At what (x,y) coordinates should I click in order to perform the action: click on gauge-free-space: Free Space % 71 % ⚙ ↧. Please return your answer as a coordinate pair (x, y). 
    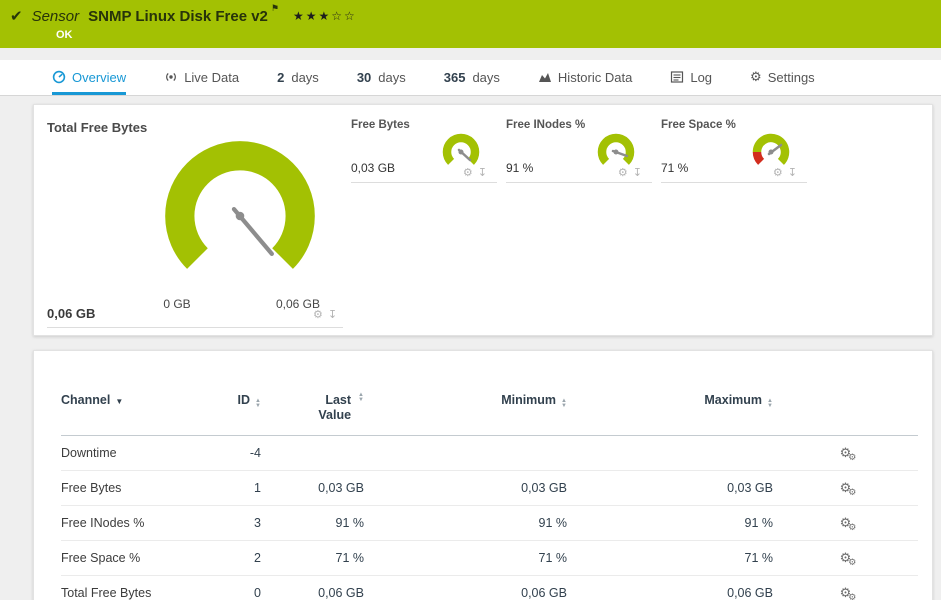
    Looking at the image, I should click on (734, 151).